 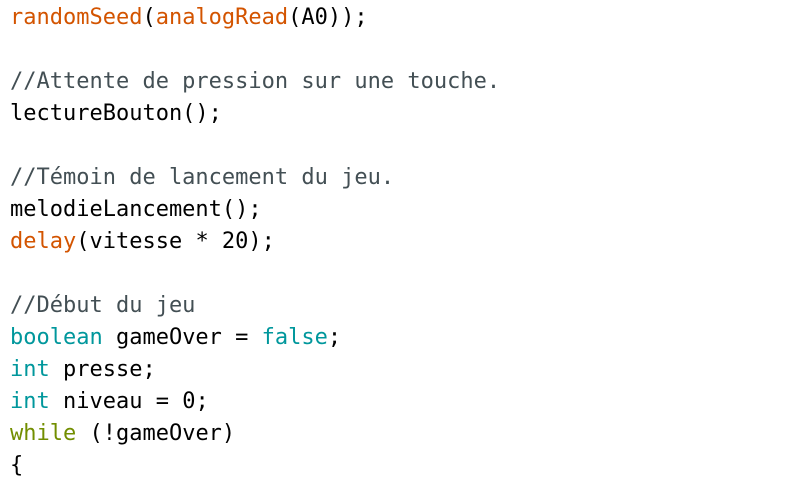 I want to click on code-token-plain: niveau = 0;, so click(x=129, y=401).